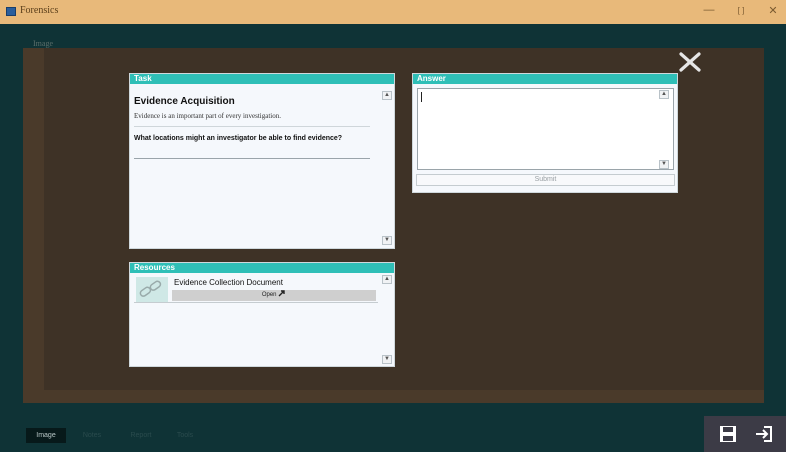  Describe the element at coordinates (256, 289) in the screenshot. I see `resource-item: Evidence Collection Document Open` at that location.